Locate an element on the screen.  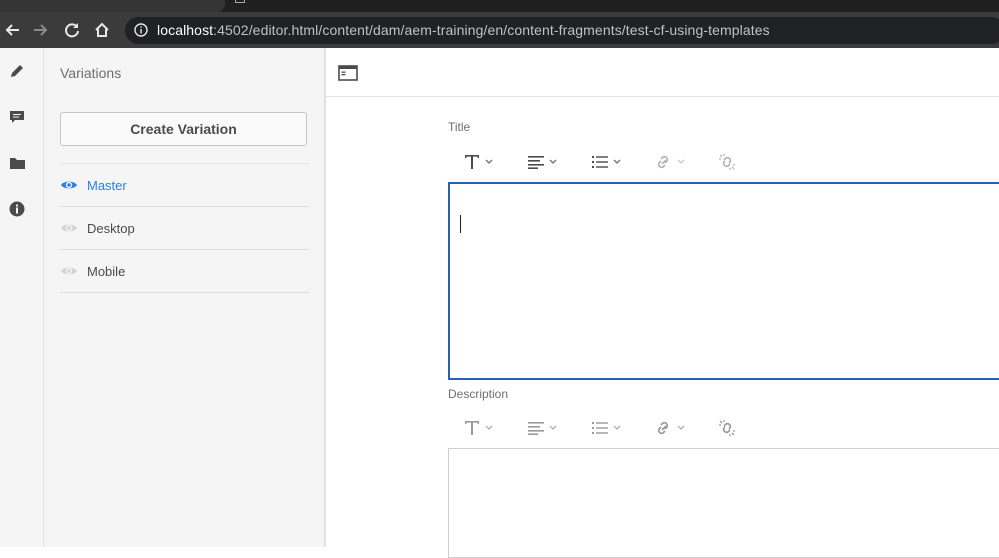
description-rte-toolbar is located at coordinates (723, 428).